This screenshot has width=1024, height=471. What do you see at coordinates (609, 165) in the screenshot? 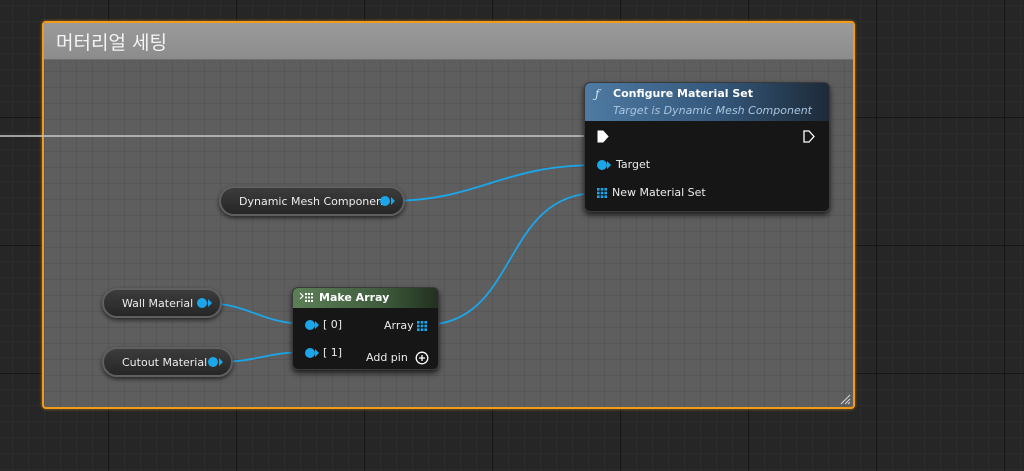
I see `target-pin-arrow` at bounding box center [609, 165].